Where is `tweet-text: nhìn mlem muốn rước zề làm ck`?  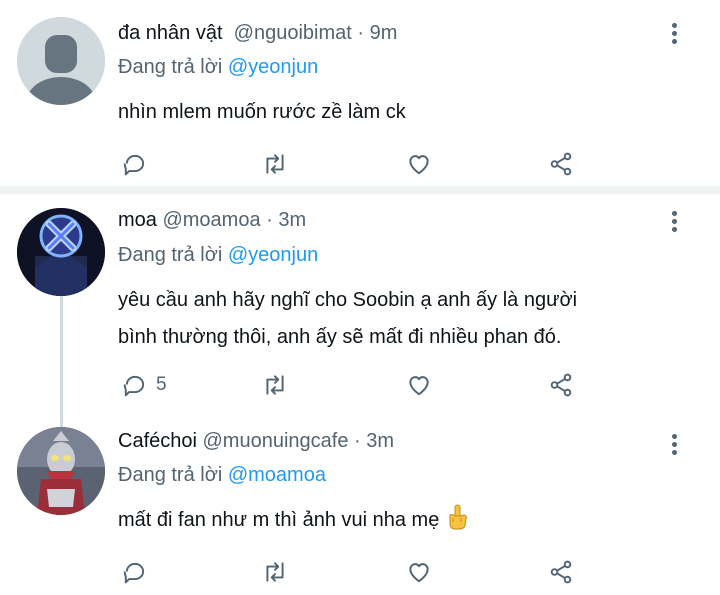 tweet-text: nhìn mlem muốn rước zề làm ck is located at coordinates (403, 112).